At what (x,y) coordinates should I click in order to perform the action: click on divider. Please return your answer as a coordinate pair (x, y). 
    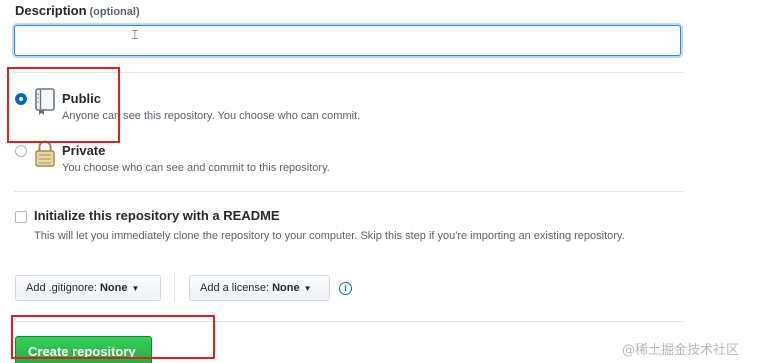
    Looking at the image, I should click on (348, 191).